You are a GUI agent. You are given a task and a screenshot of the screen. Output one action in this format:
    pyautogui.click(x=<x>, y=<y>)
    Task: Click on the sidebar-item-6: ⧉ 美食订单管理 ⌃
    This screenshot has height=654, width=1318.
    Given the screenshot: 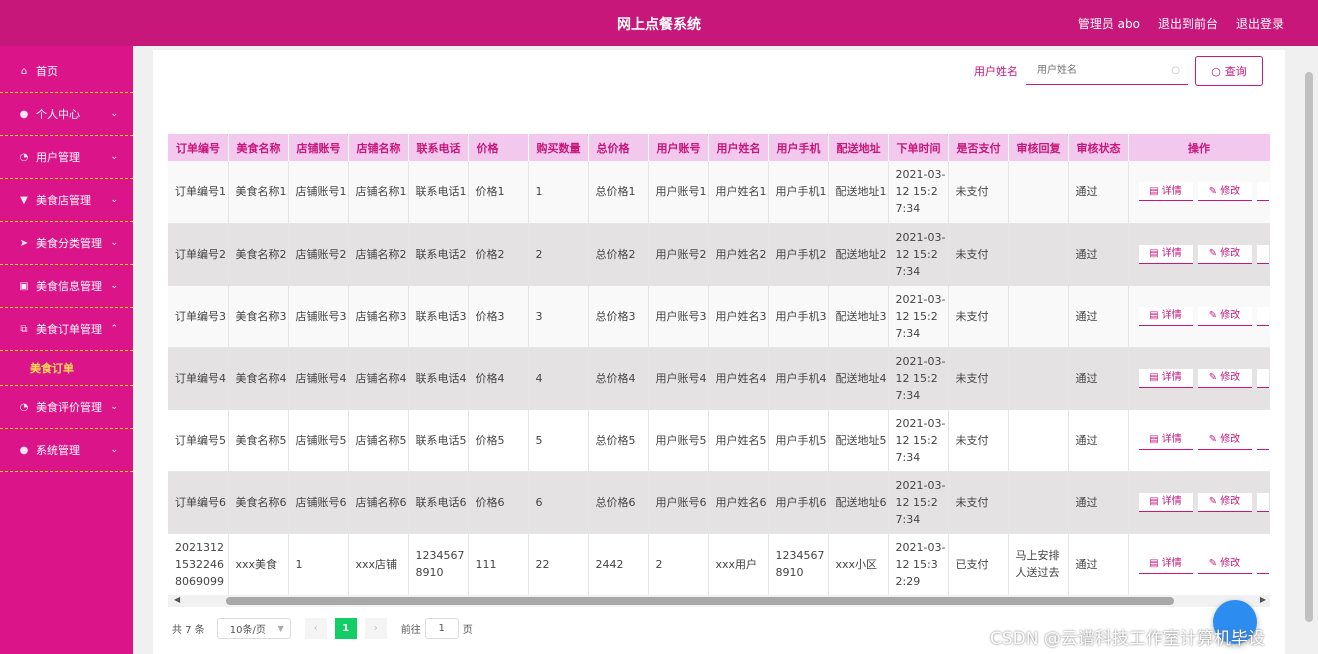 What is the action you would take?
    pyautogui.click(x=66, y=329)
    